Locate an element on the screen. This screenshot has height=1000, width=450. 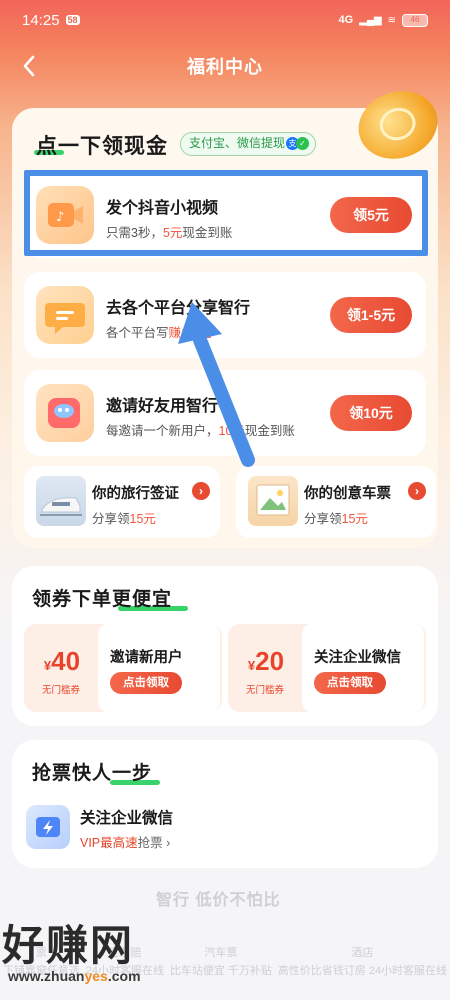
navigation-bar: 福利中心 is located at coordinates (225, 66).